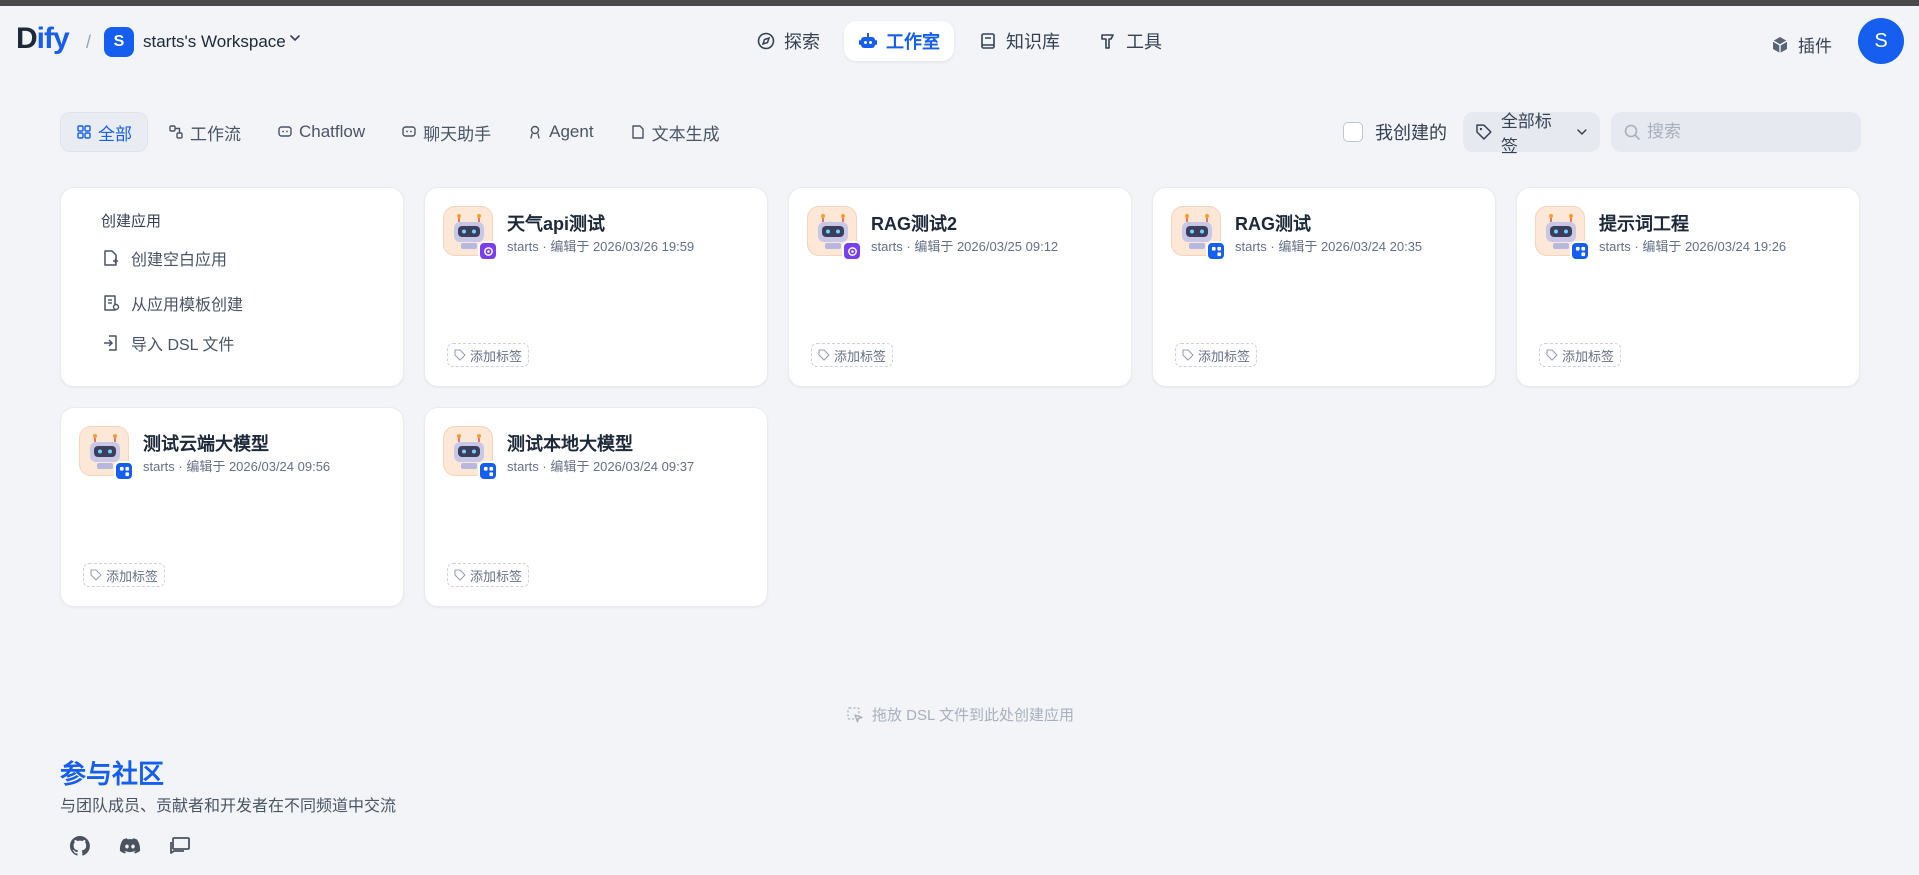 The height and width of the screenshot is (875, 1919). I want to click on app-meta: starts · 编辑于 2026/03/24 09:56, so click(237, 466).